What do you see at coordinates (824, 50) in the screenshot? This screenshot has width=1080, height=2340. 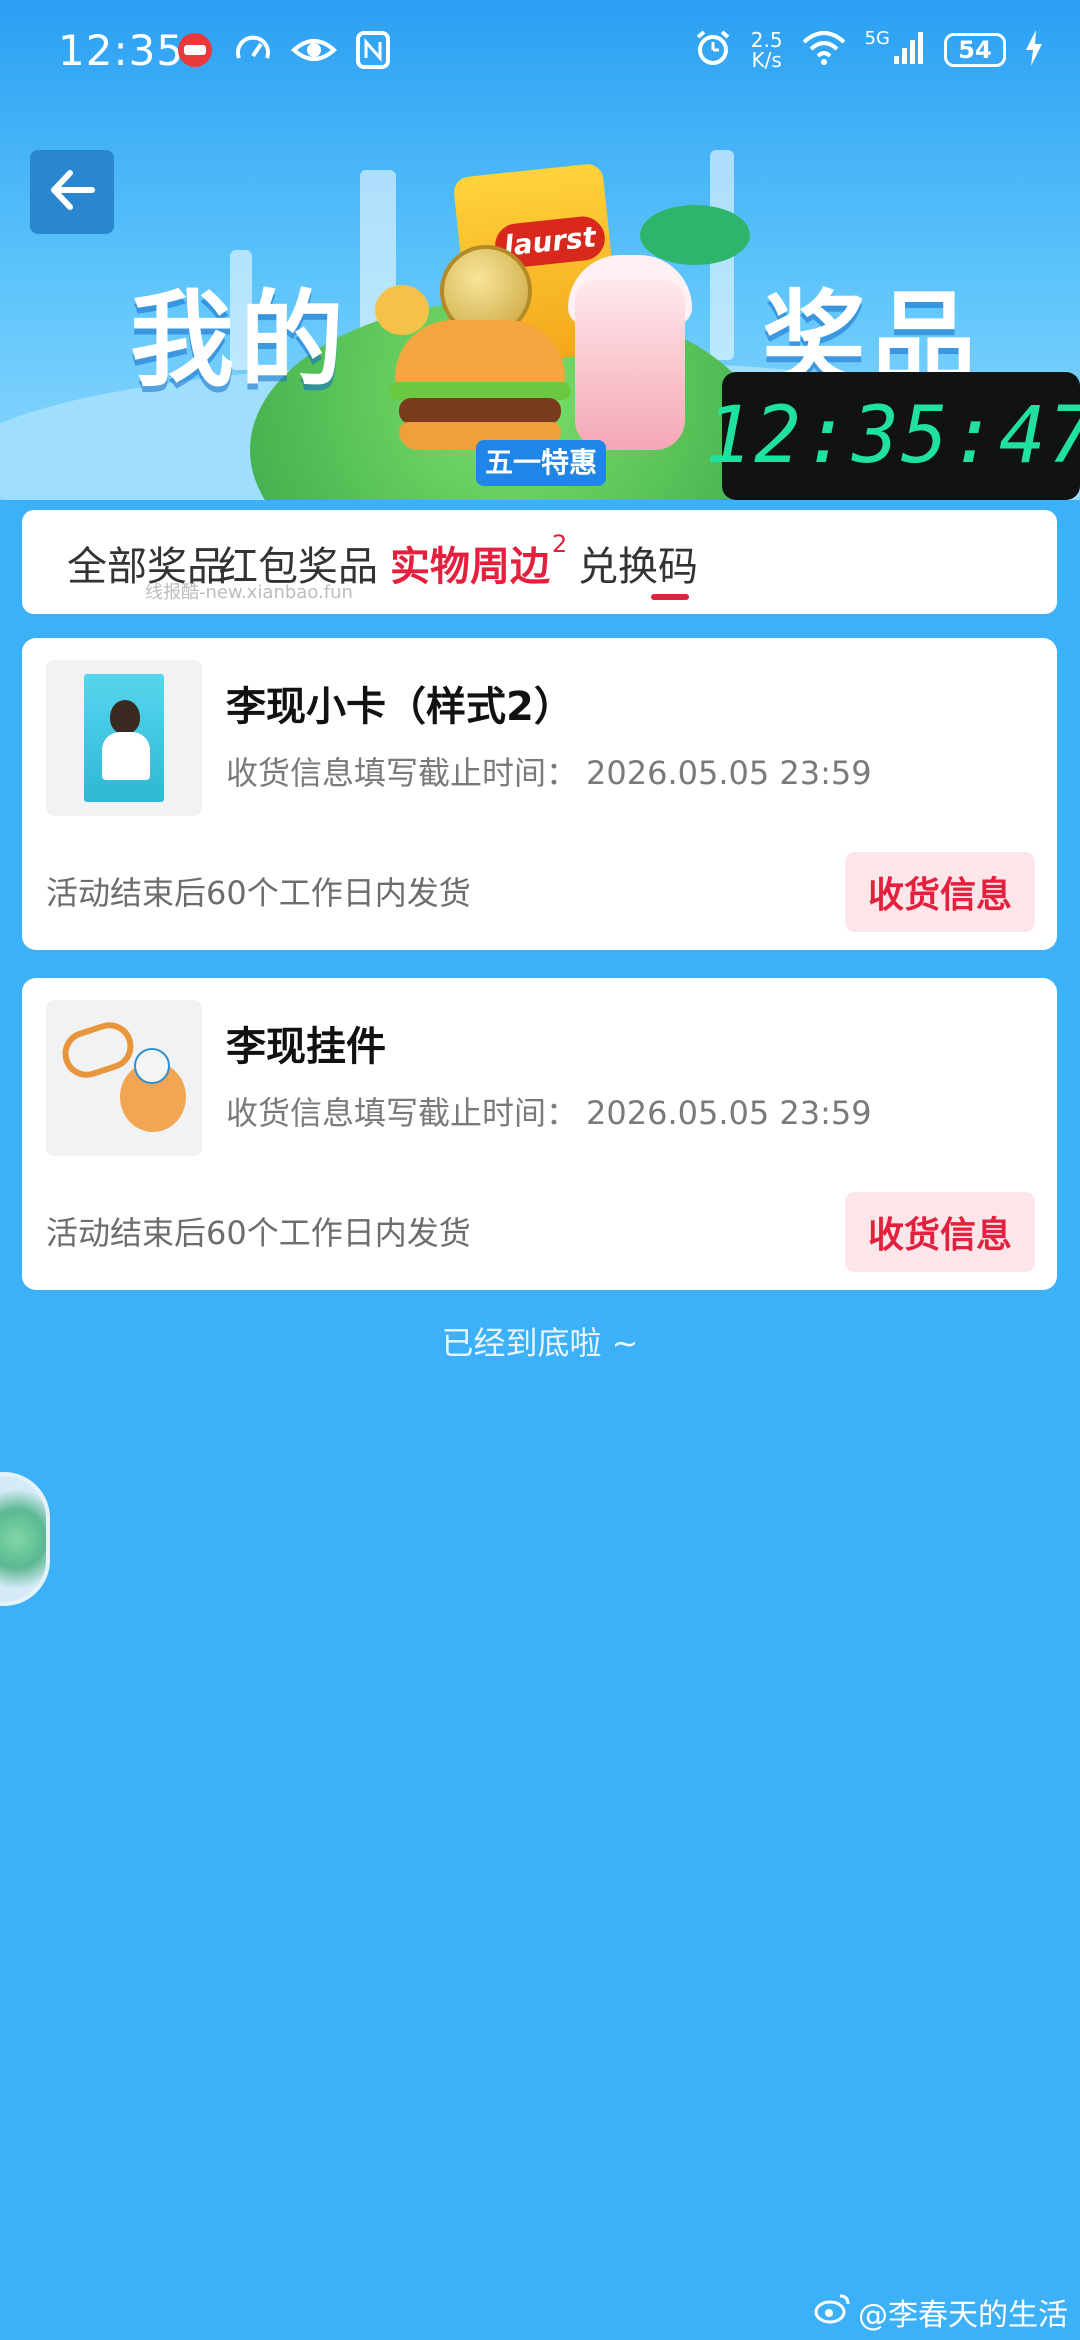 I see `wifi-icon` at bounding box center [824, 50].